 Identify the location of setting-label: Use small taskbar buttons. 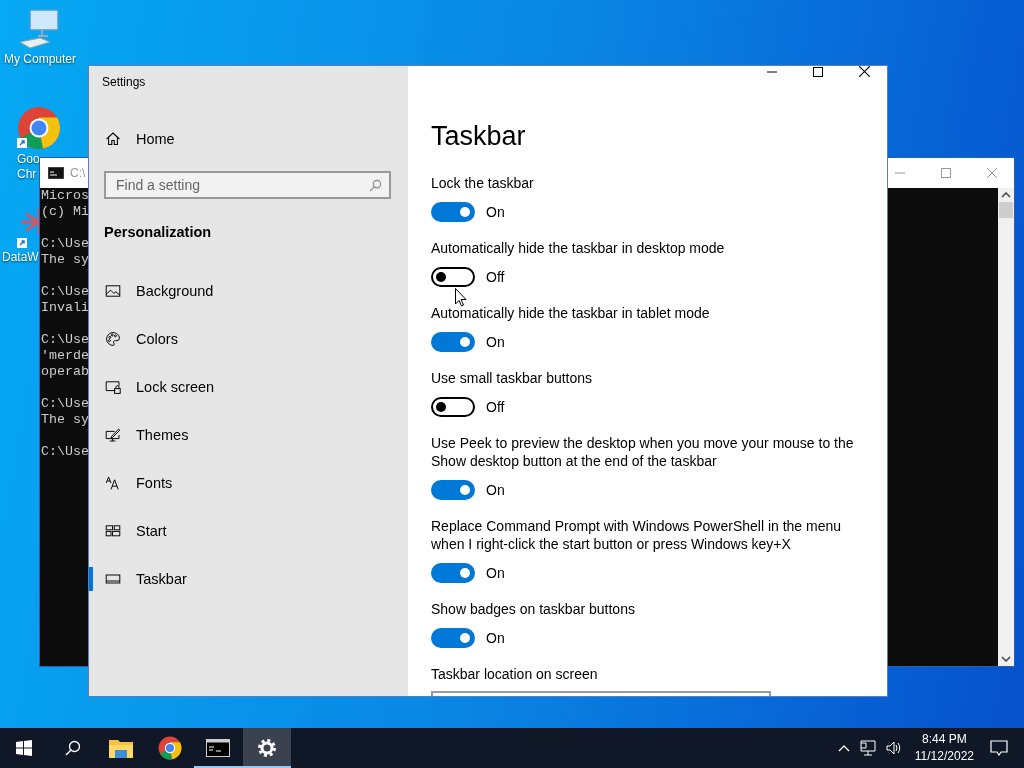
(512, 378).